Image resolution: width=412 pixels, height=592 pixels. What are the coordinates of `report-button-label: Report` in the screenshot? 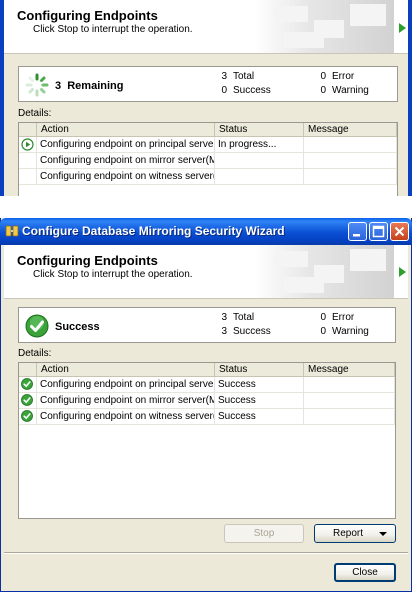 It's located at (347, 533).